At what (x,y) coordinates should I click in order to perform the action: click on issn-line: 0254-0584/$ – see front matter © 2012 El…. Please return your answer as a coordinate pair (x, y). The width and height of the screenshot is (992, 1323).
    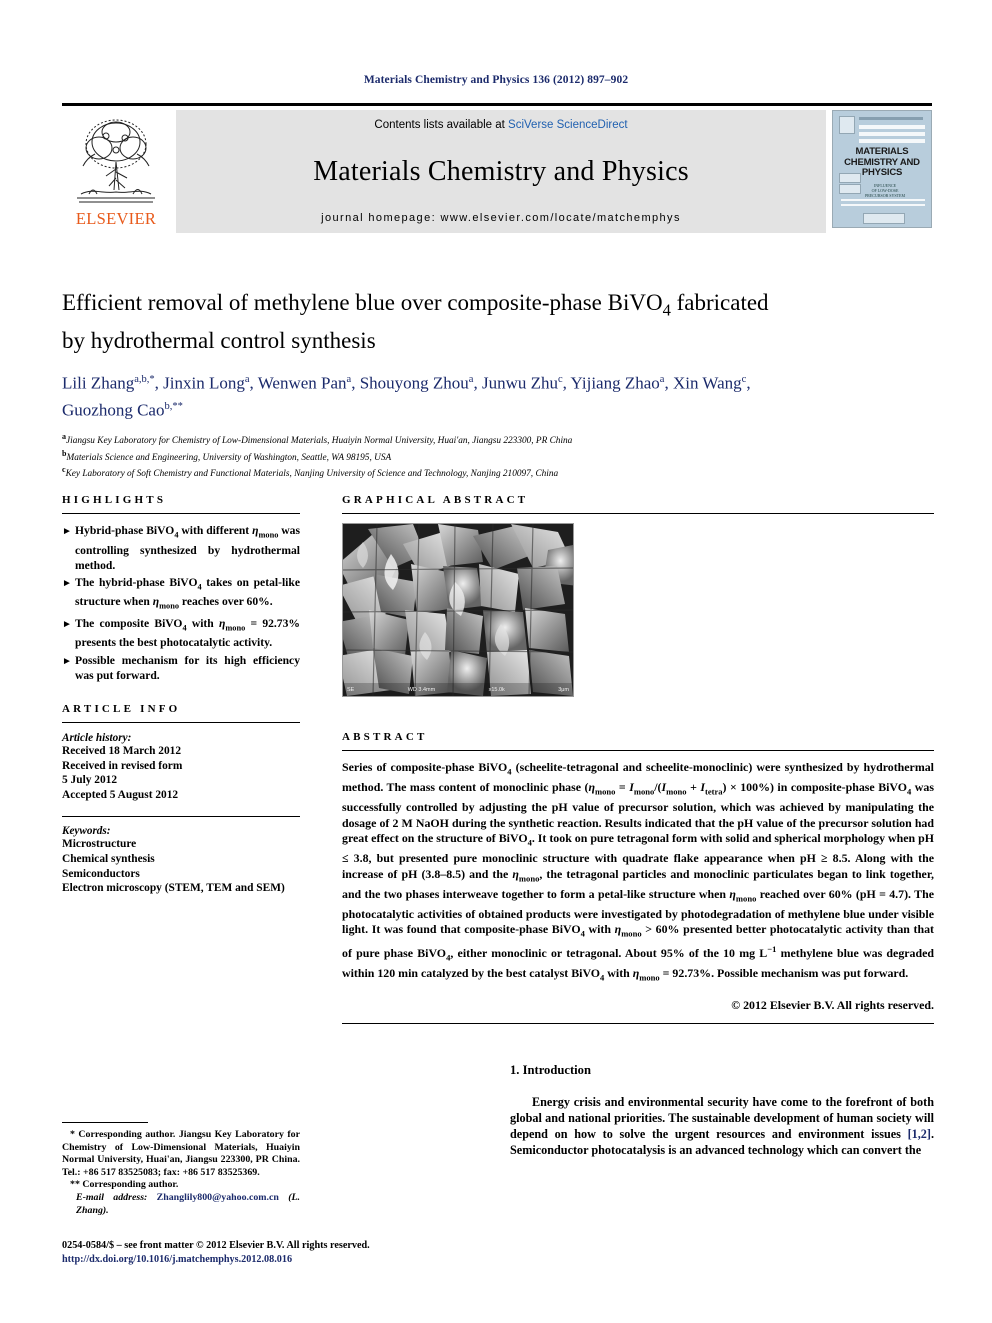
    Looking at the image, I should click on (216, 1245).